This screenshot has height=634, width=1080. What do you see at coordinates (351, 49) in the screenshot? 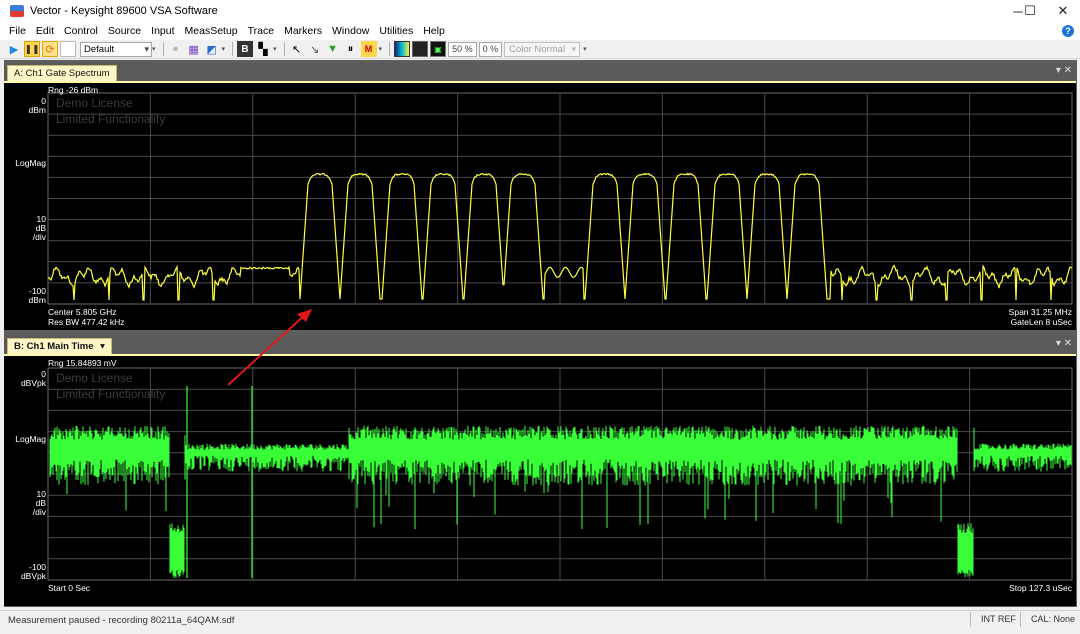
I see `peak-marker-icon: ⏸` at bounding box center [351, 49].